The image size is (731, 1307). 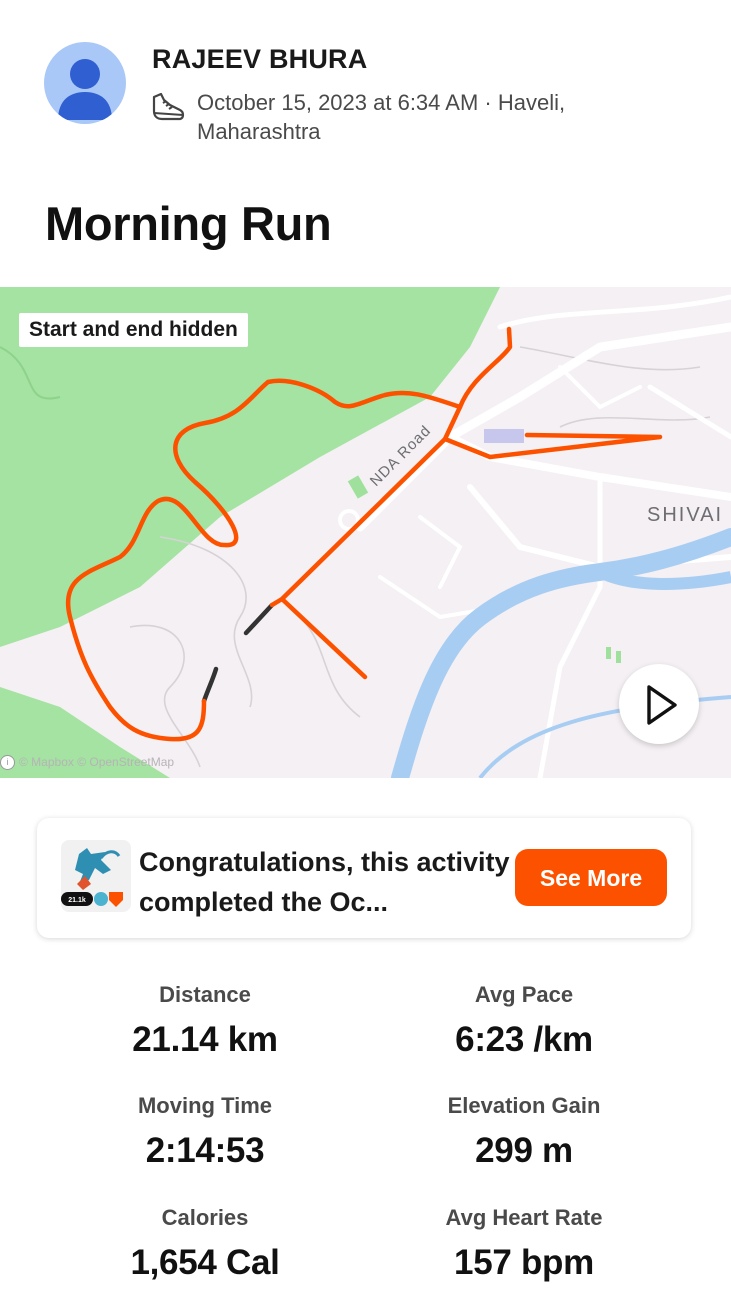 I want to click on avatar, so click(x=85, y=83).